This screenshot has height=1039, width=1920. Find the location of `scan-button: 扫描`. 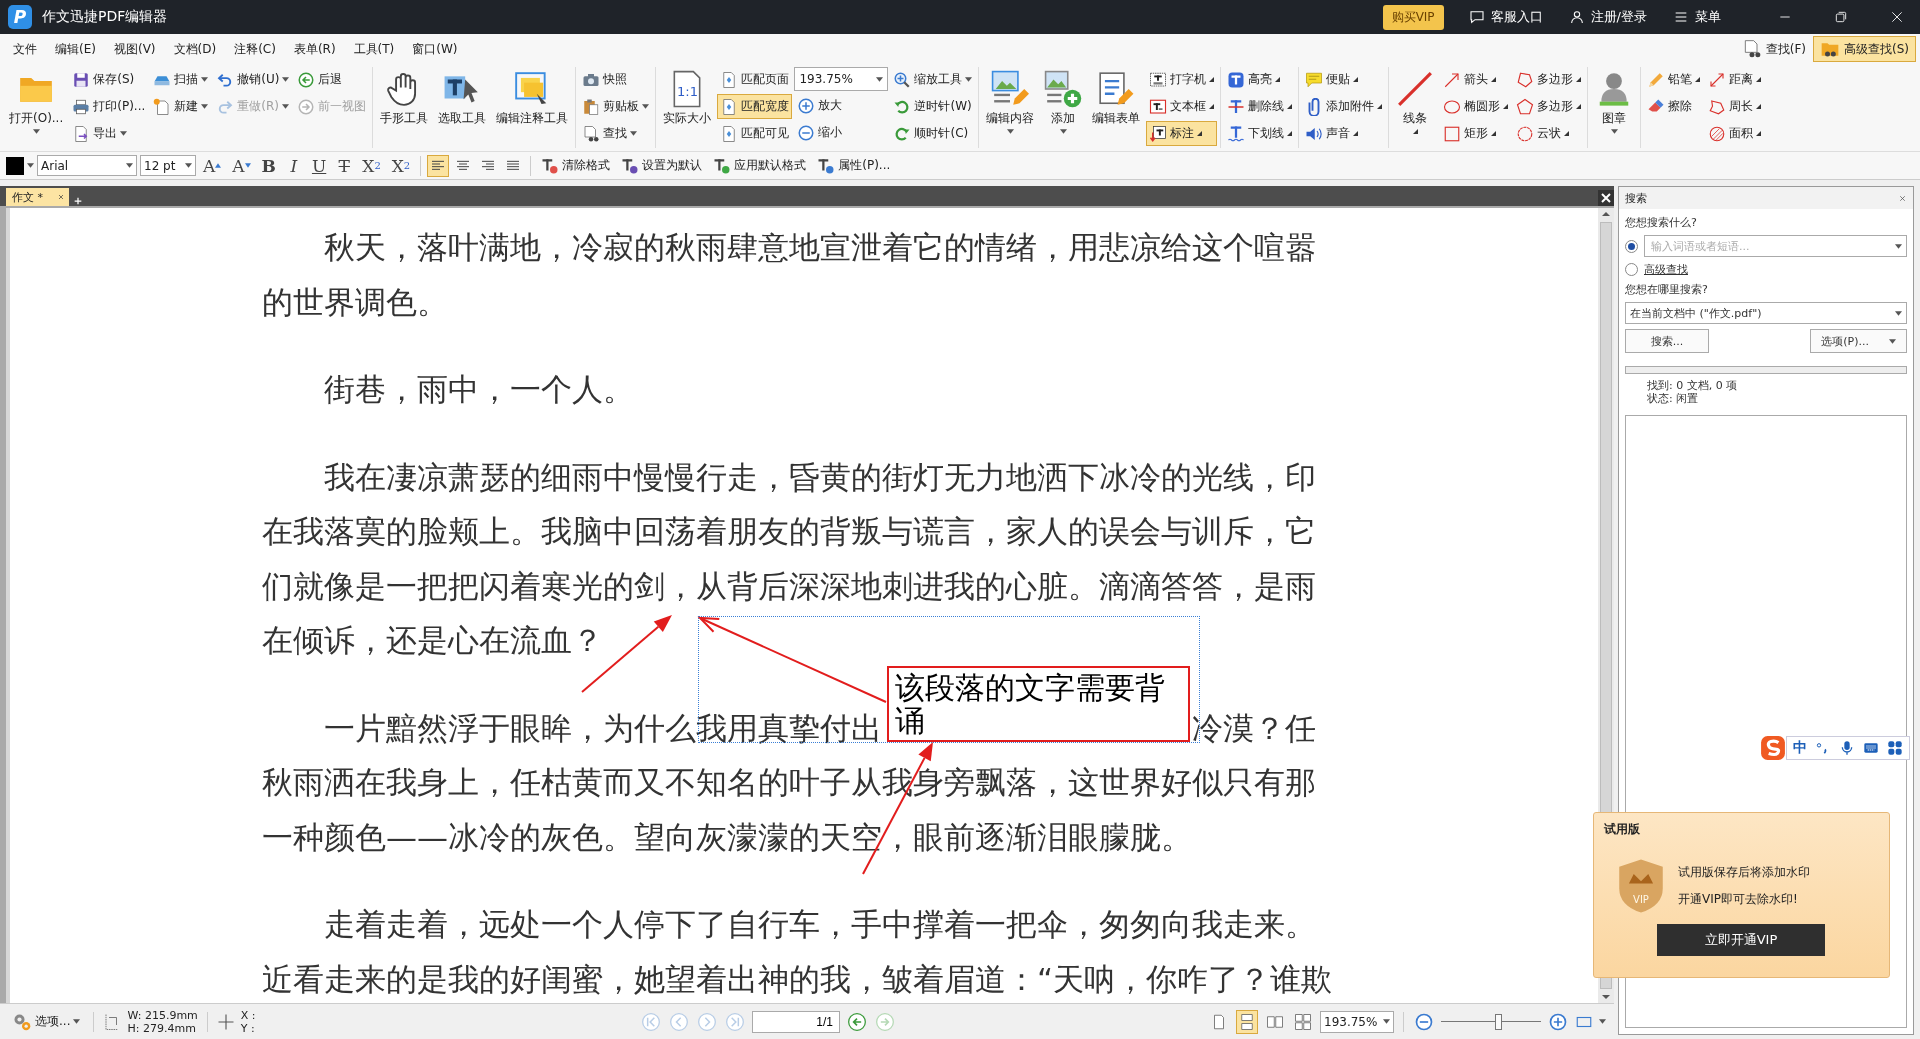

scan-button: 扫描 is located at coordinates (181, 79).